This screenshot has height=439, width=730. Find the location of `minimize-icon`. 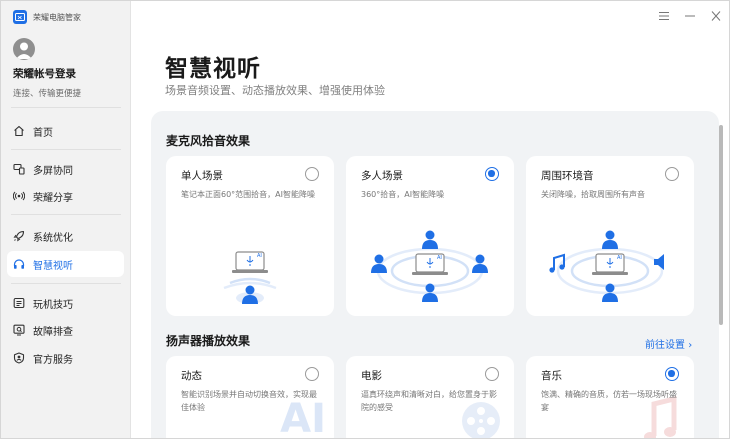

minimize-icon is located at coordinates (690, 16).